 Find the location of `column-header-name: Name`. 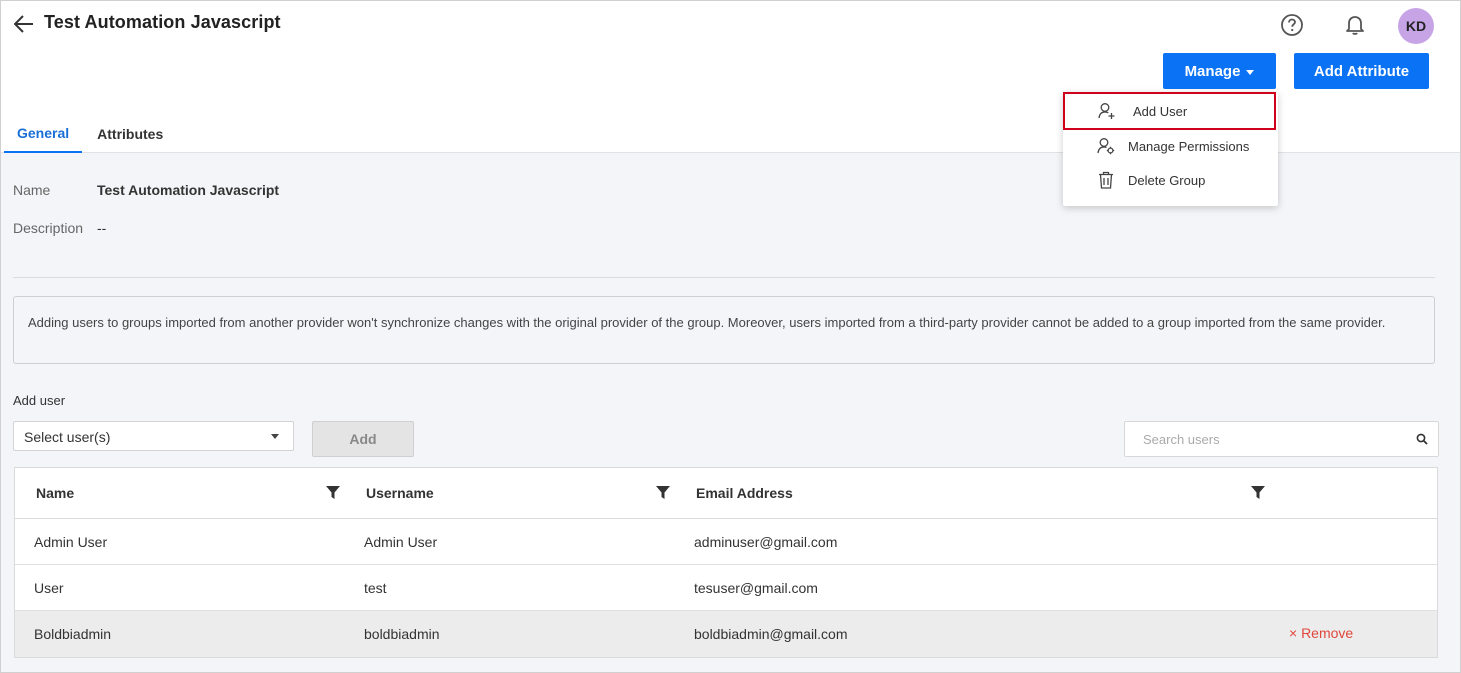

column-header-name: Name is located at coordinates (55, 493).